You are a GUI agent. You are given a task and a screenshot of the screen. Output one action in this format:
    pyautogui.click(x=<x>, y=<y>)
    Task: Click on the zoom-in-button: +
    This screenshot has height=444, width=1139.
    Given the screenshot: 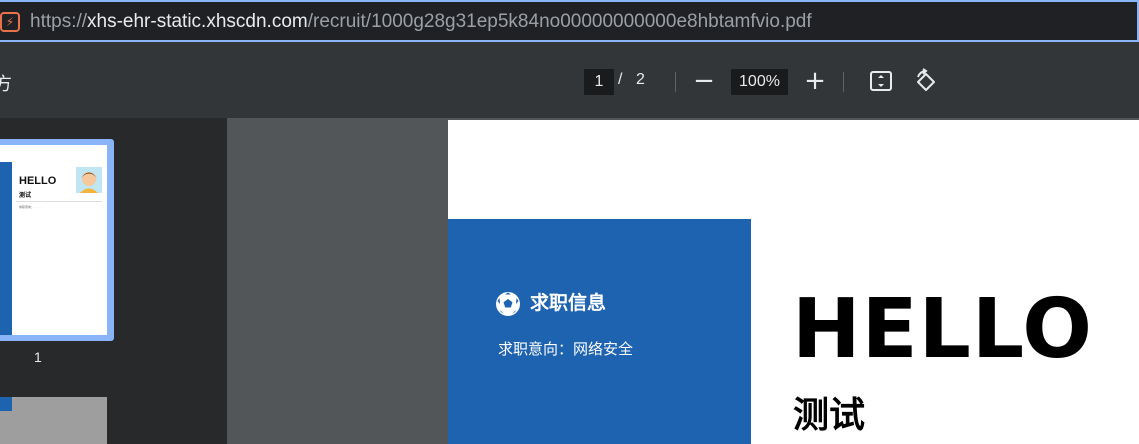 What is the action you would take?
    pyautogui.click(x=815, y=81)
    